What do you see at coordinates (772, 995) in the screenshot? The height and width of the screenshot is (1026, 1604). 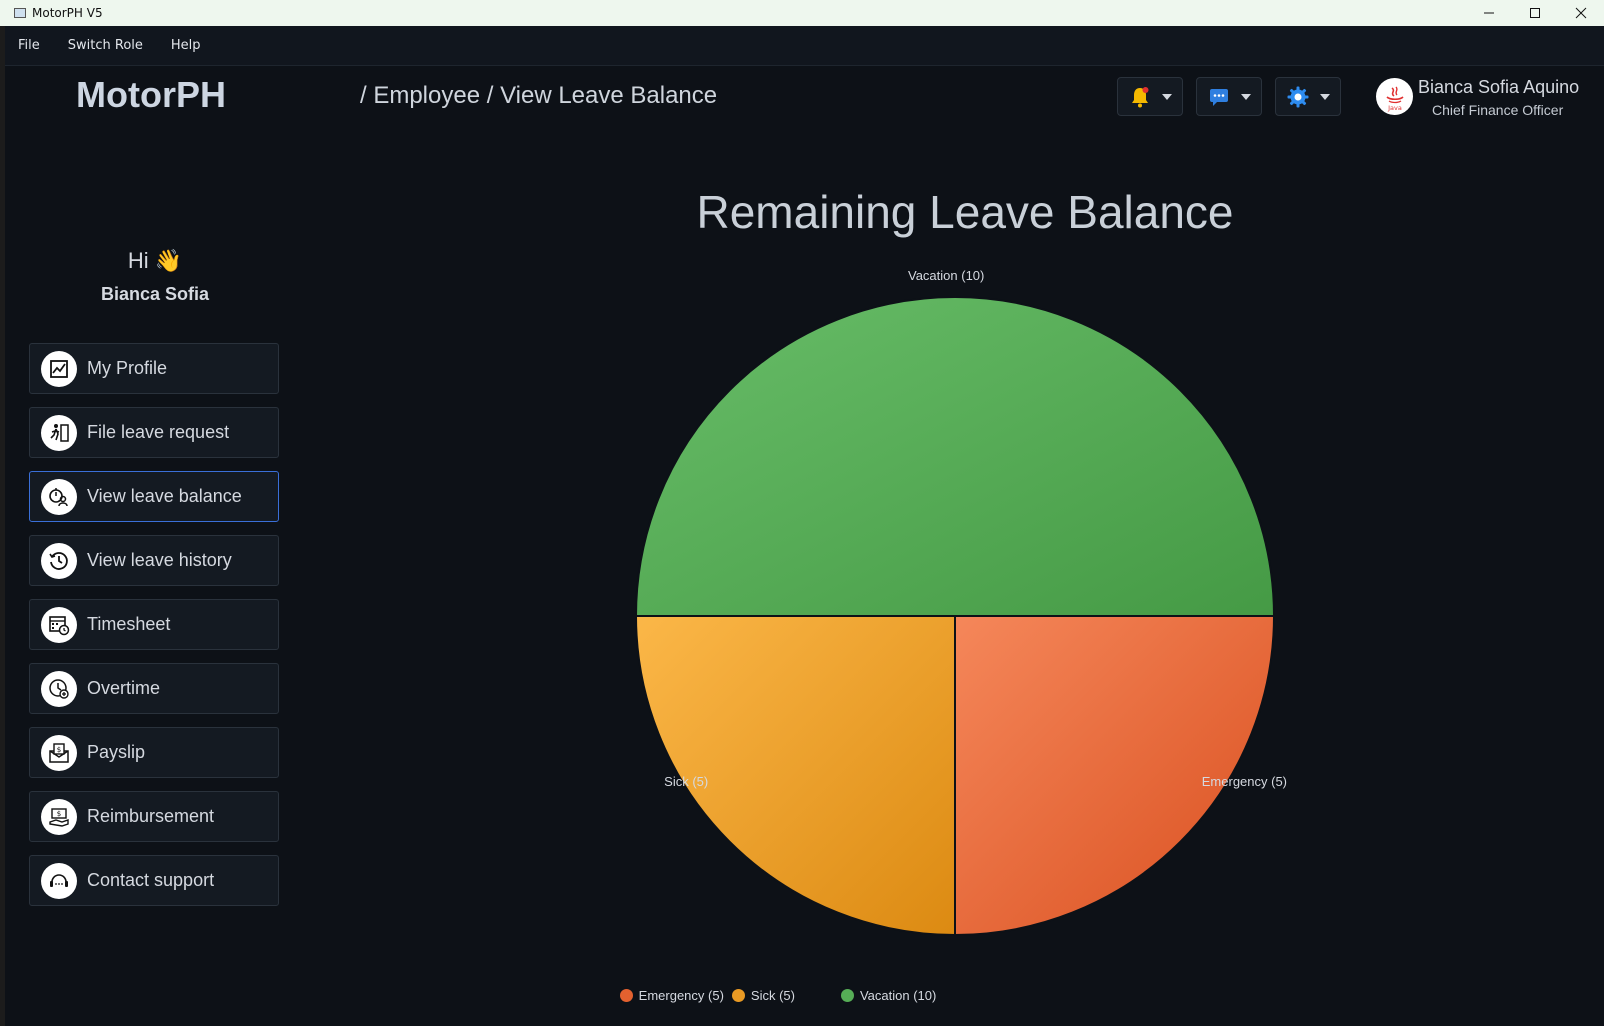 I see `legend-label: Sick (5)` at bounding box center [772, 995].